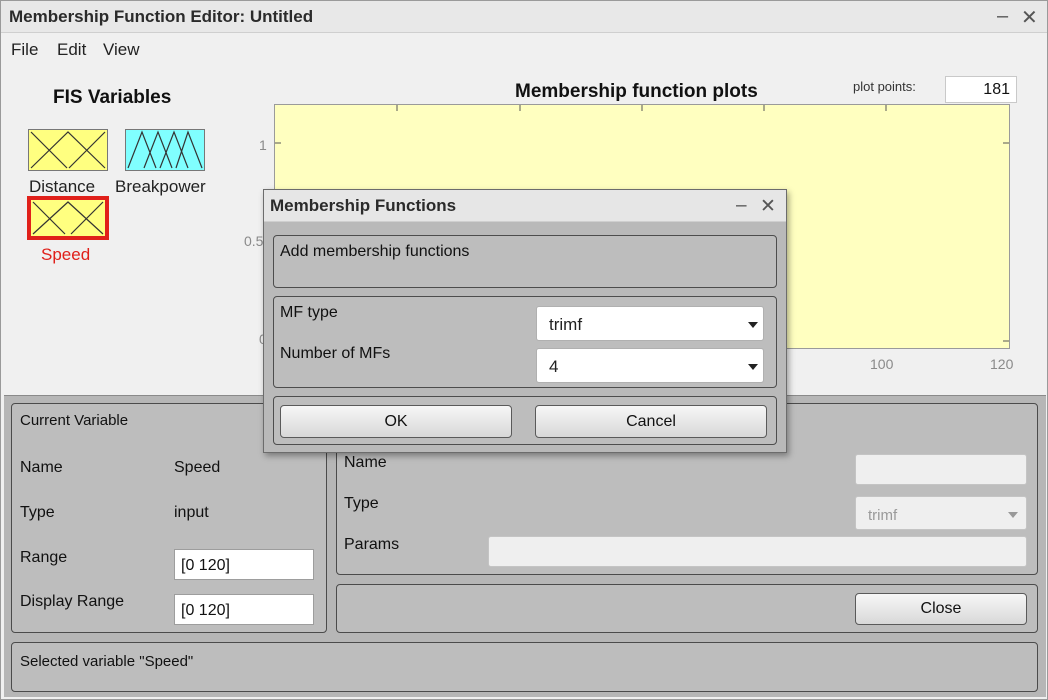  What do you see at coordinates (363, 205) in the screenshot?
I see `dialog-title: Membership Functions` at bounding box center [363, 205].